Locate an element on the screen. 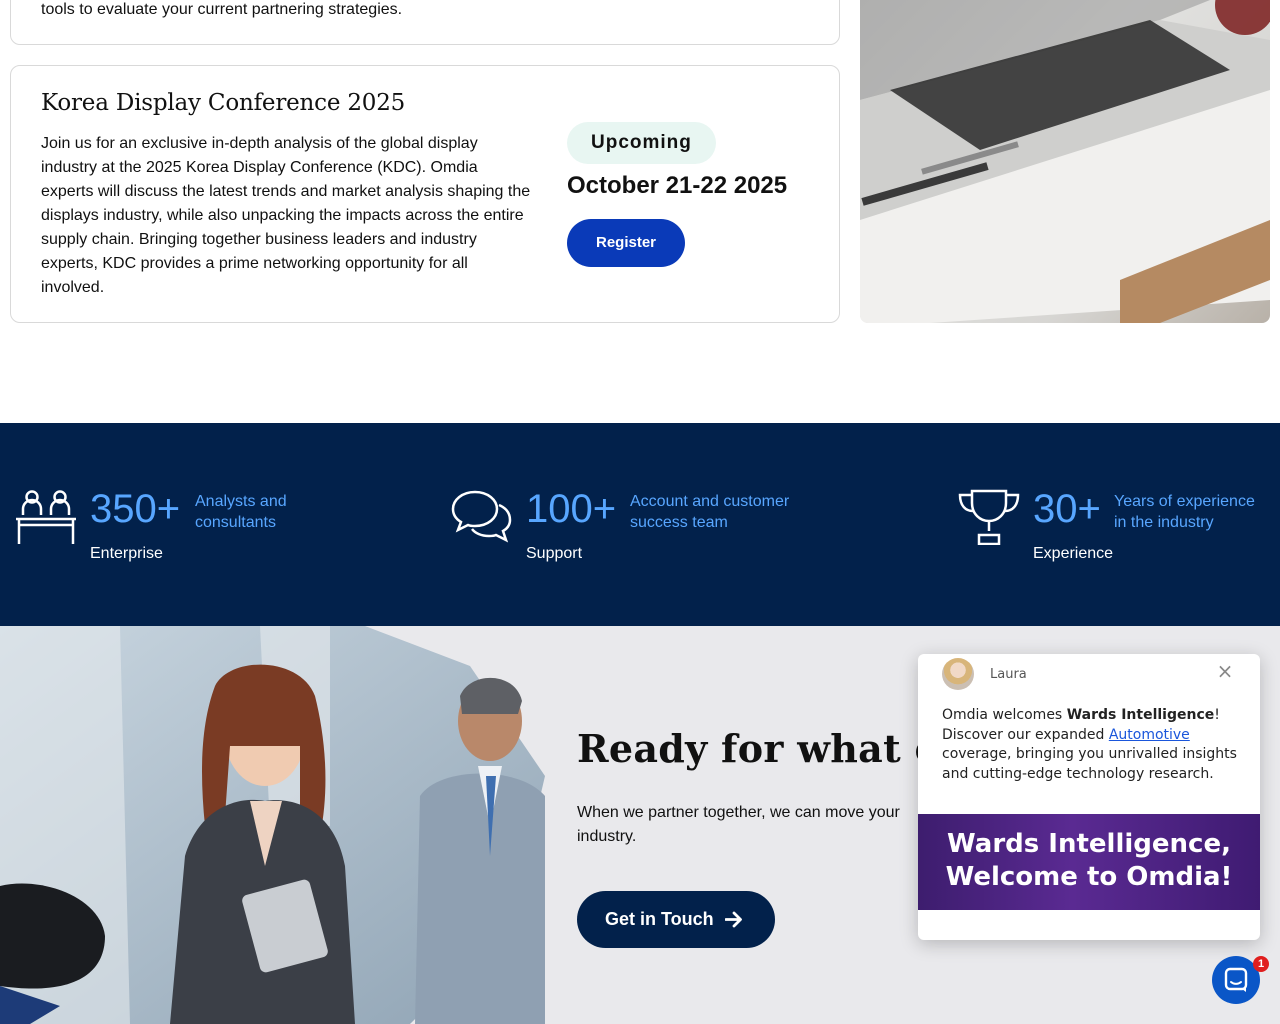 The width and height of the screenshot is (1280, 1024). stat-description: Years of experience in the industry is located at coordinates (1184, 512).